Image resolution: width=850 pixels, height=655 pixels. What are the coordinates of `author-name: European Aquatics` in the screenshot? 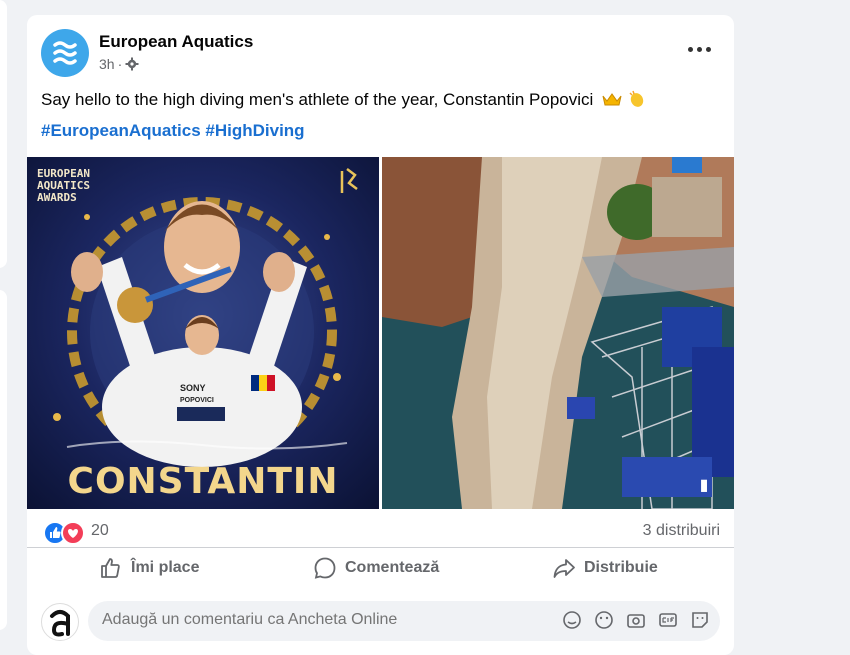 It's located at (176, 42).